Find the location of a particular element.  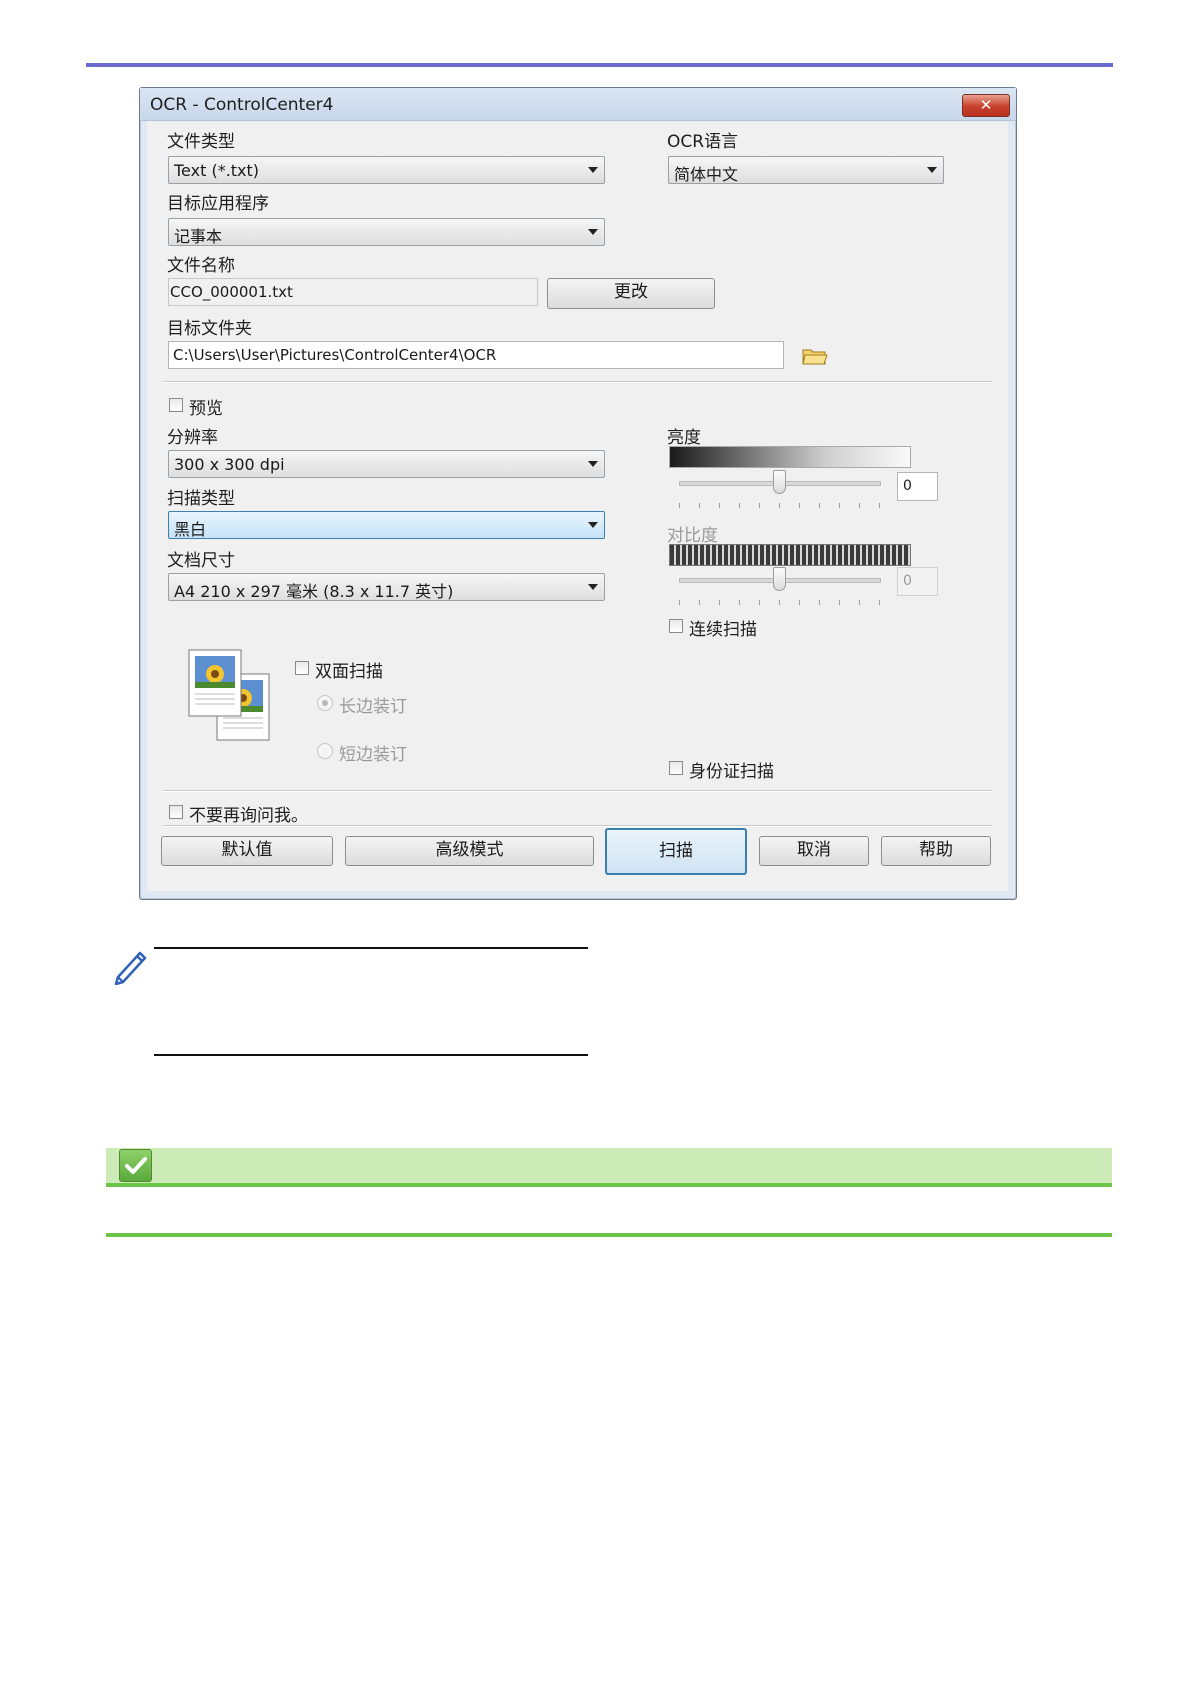

scan-button: 扫描 is located at coordinates (676, 851).